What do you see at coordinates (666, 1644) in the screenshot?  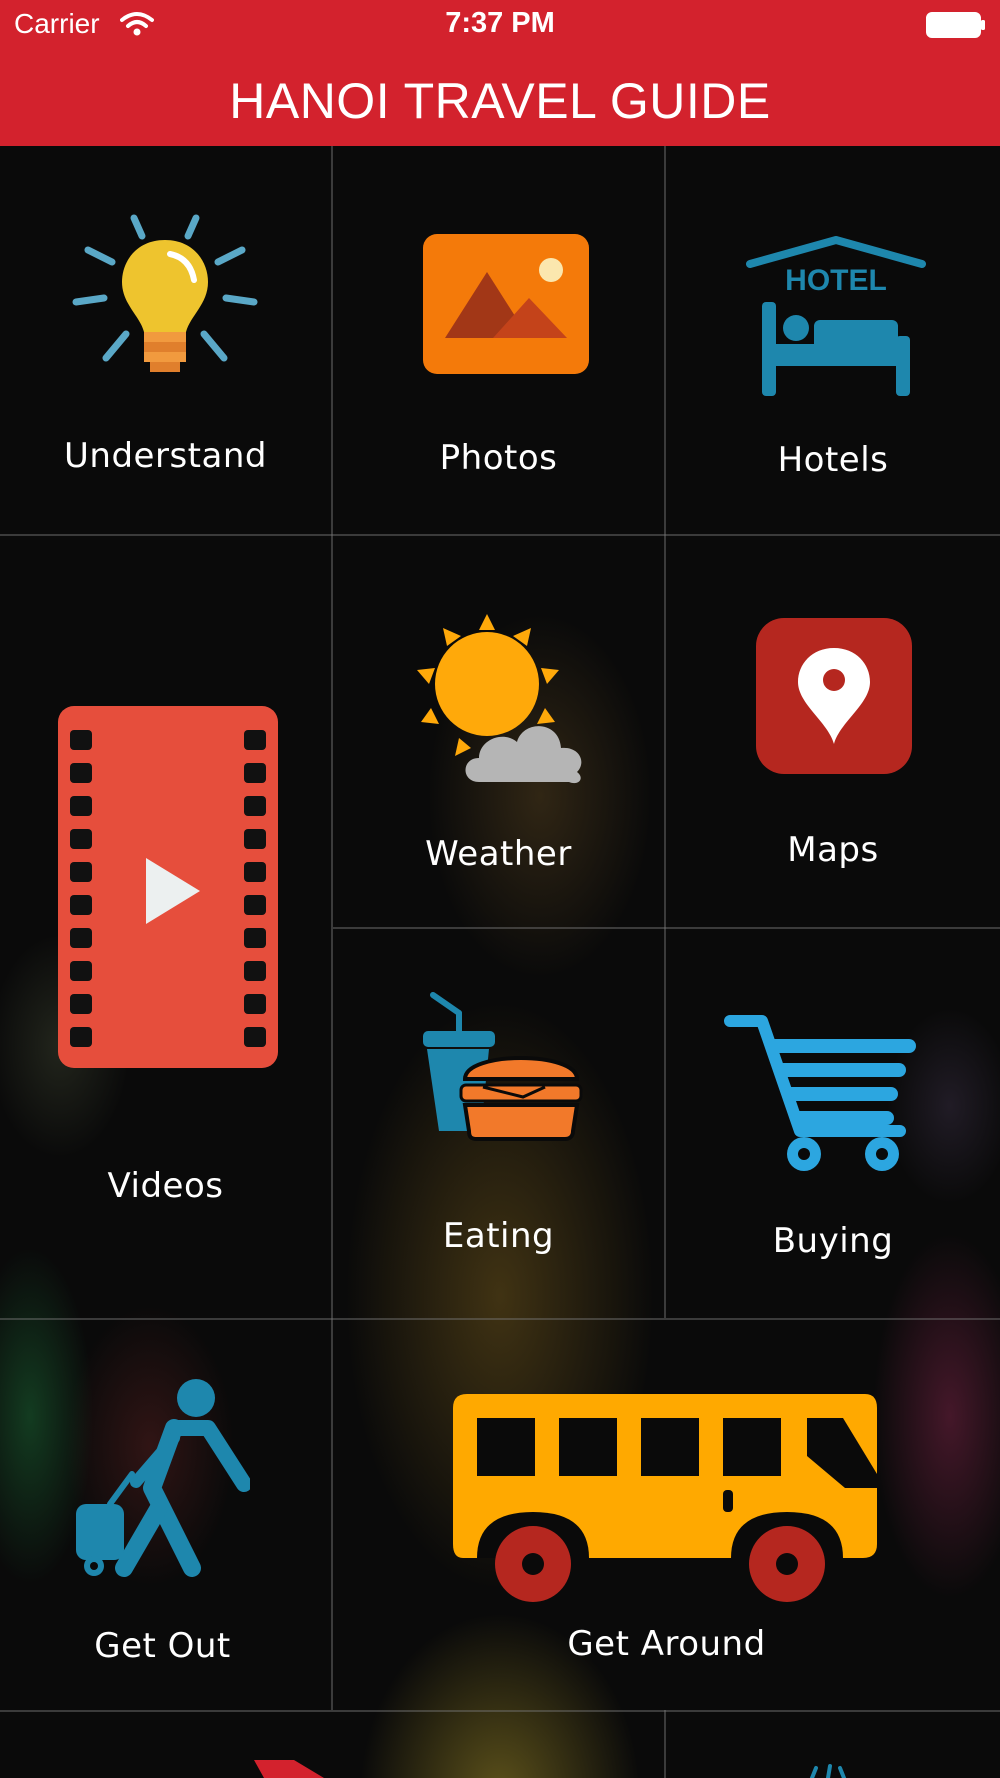 I see `get-around-label: Get Around` at bounding box center [666, 1644].